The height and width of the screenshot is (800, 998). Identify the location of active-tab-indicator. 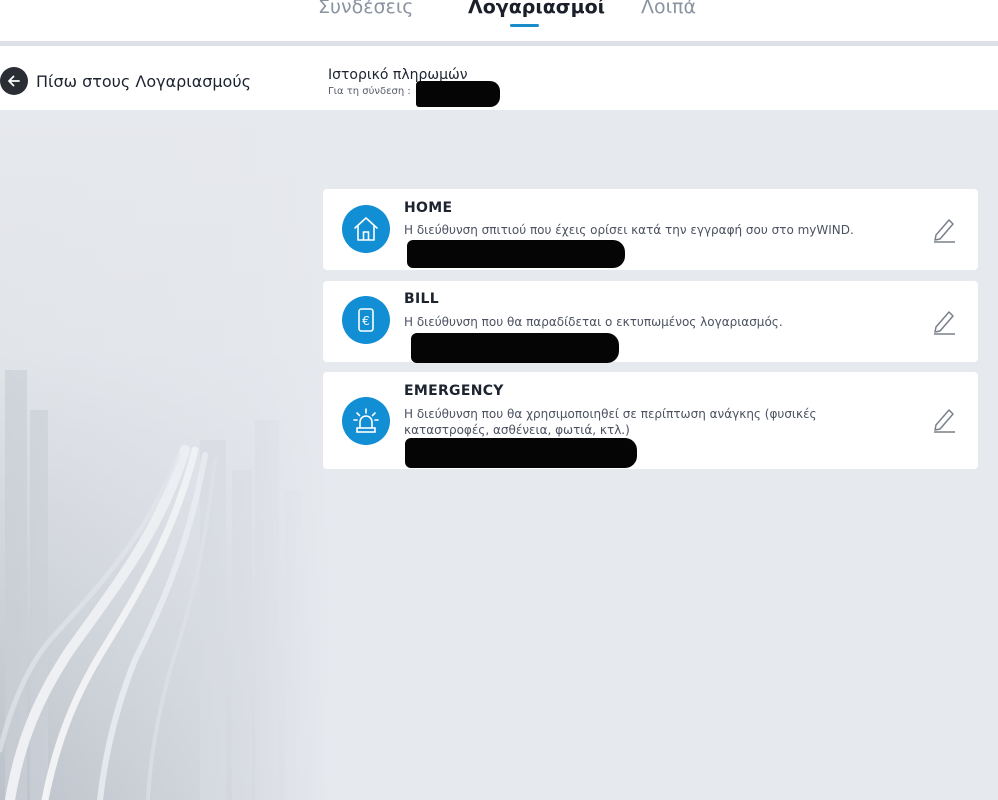
(524, 25).